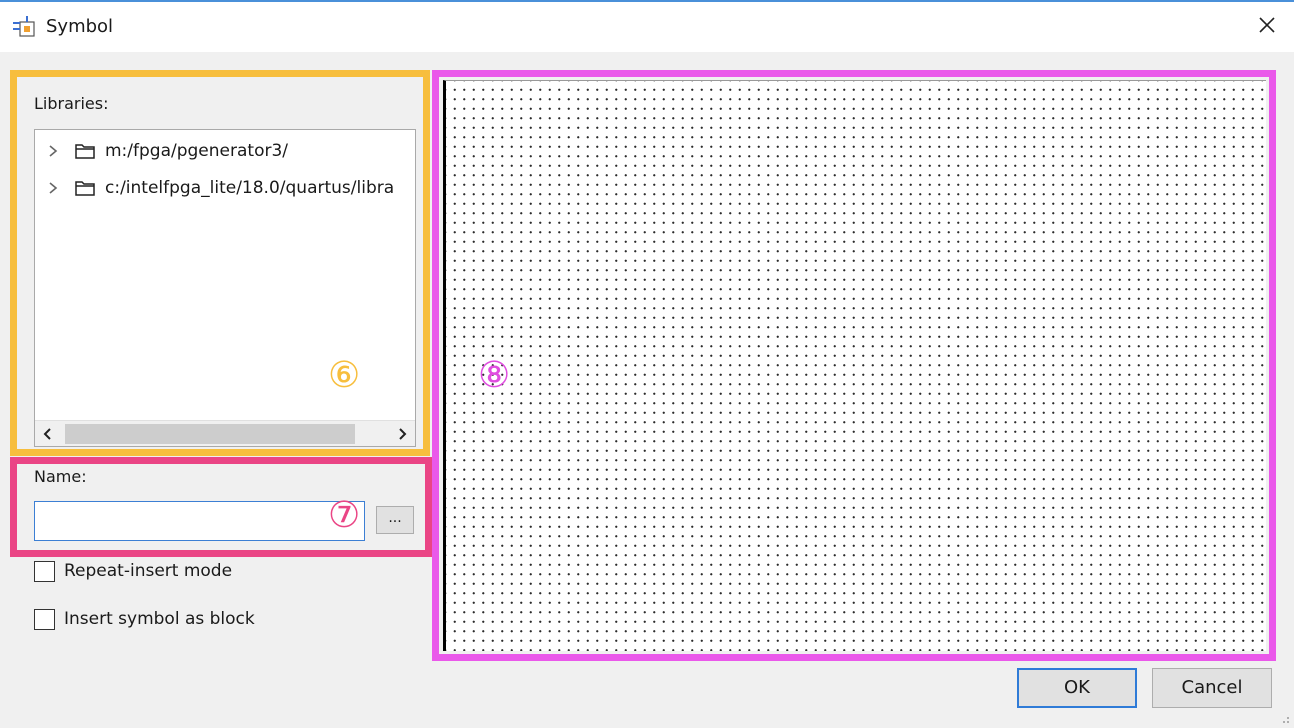  What do you see at coordinates (48, 434) in the screenshot?
I see `scroll-left-icon` at bounding box center [48, 434].